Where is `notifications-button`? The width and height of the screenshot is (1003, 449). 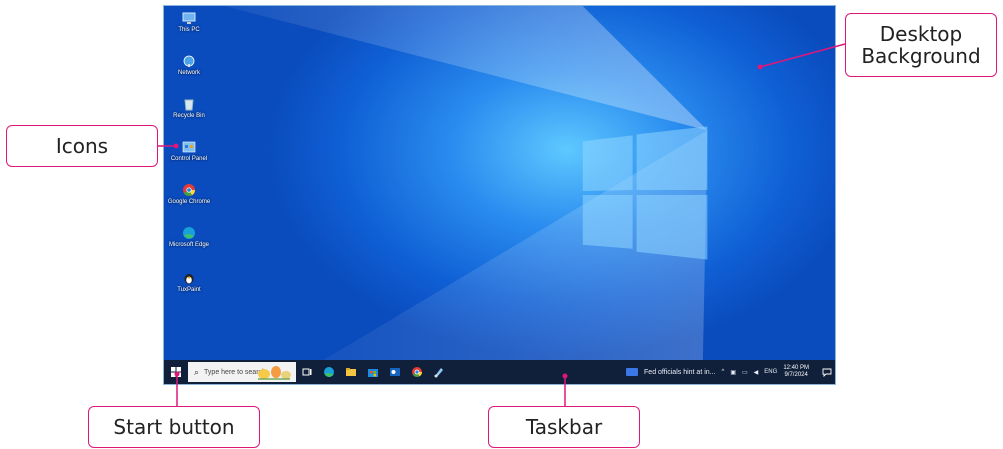
notifications-button is located at coordinates (827, 372).